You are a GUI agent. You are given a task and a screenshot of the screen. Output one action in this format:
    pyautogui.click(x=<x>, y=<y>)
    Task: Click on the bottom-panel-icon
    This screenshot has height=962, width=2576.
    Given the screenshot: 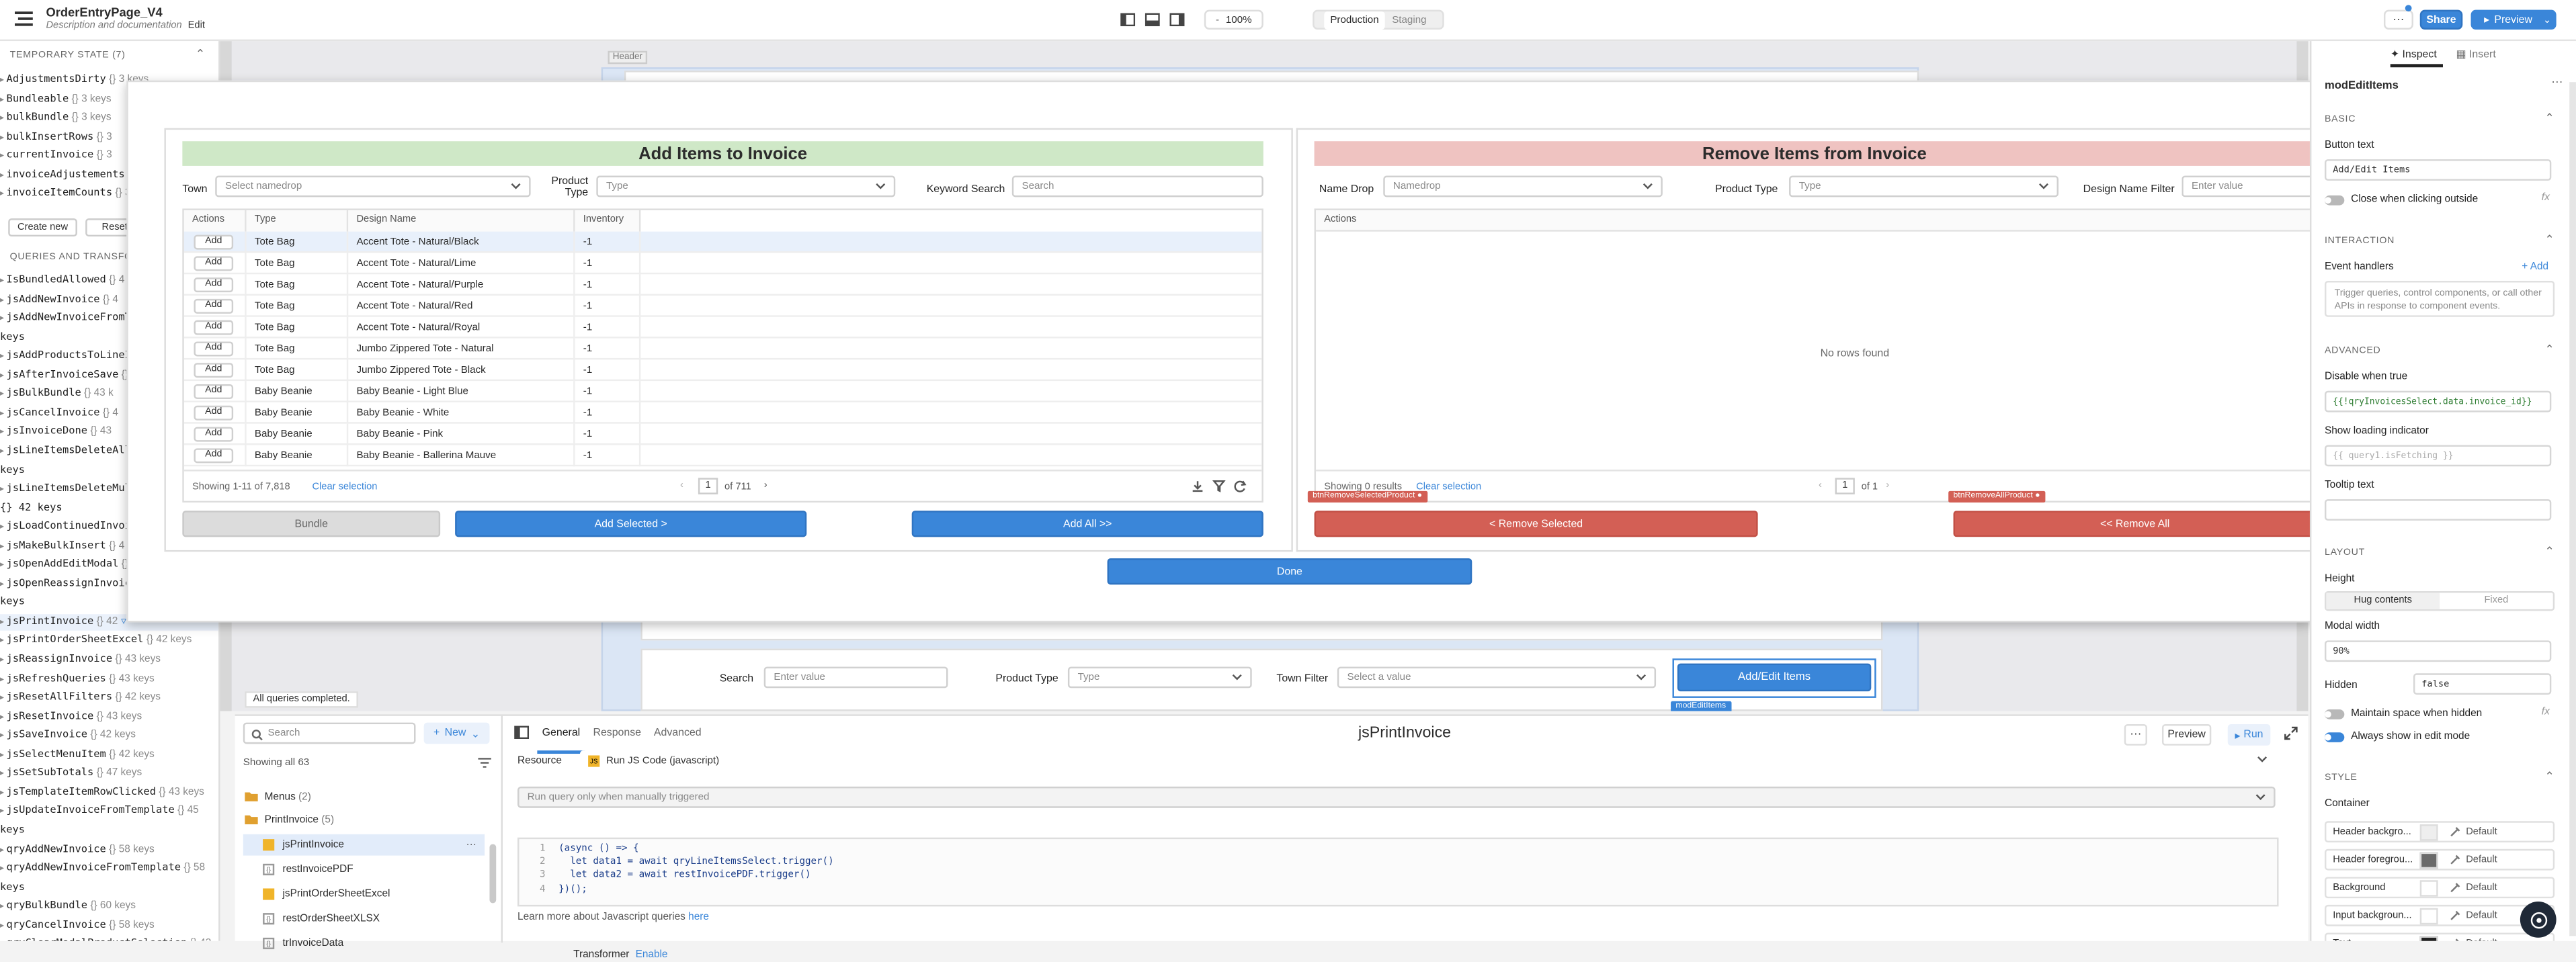 What is the action you would take?
    pyautogui.click(x=1152, y=20)
    